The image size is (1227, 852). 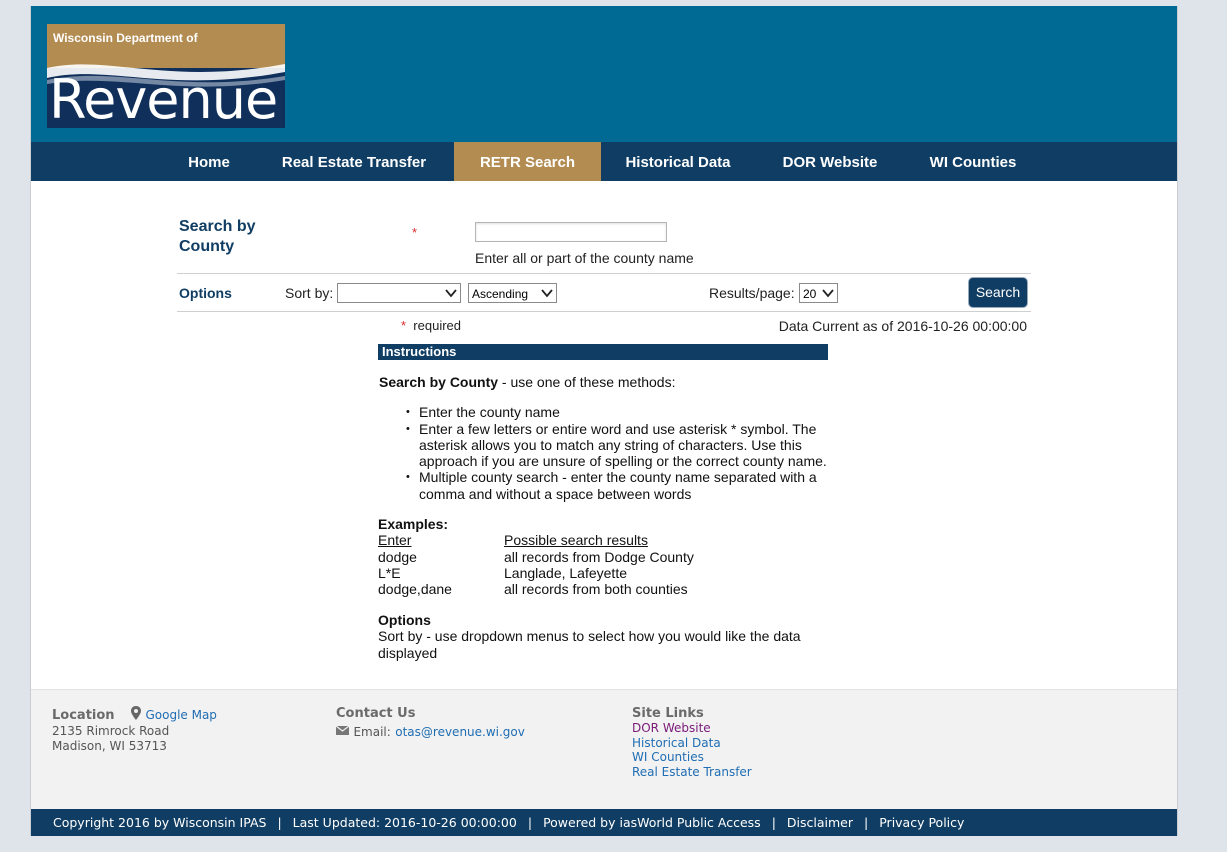 I want to click on table-row: L*E Langlade, Lafeyette, so click(x=608, y=573).